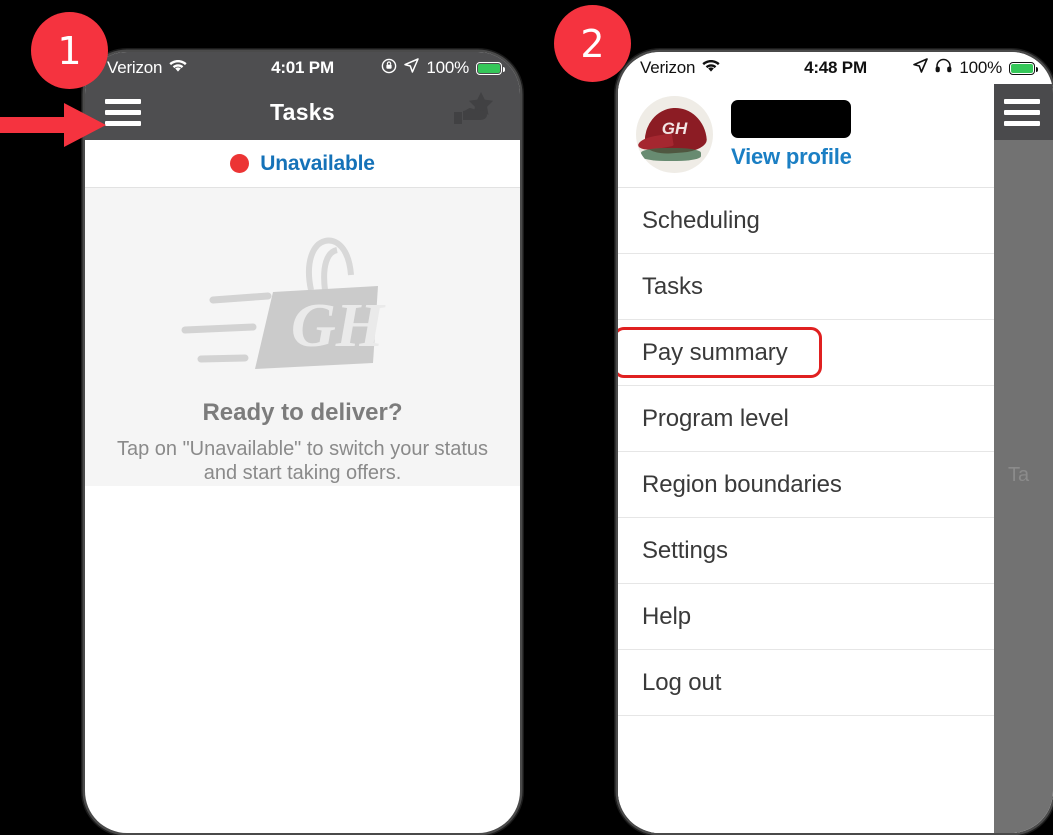 Image resolution: width=1053 pixels, height=835 pixels. I want to click on drawer-item-label: Help, so click(666, 616).